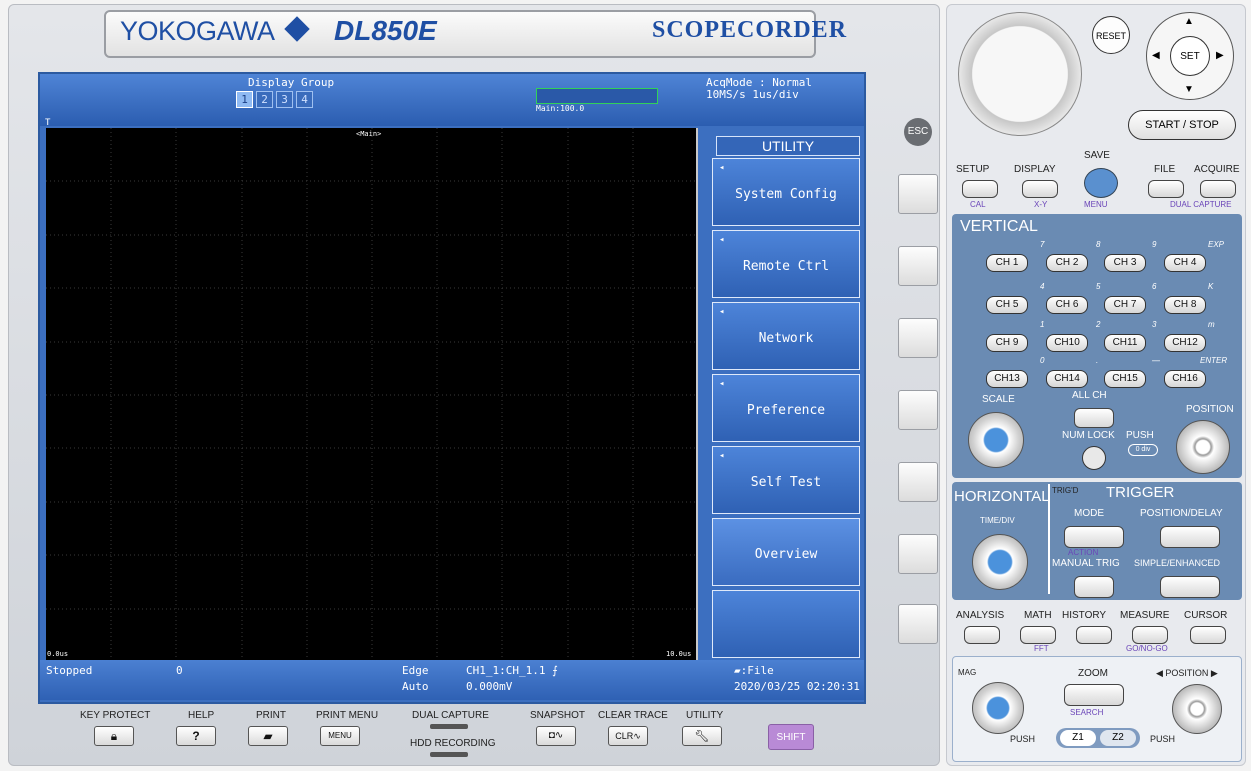 The height and width of the screenshot is (771, 1251). What do you see at coordinates (1190, 537) in the screenshot?
I see `position-delay-button` at bounding box center [1190, 537].